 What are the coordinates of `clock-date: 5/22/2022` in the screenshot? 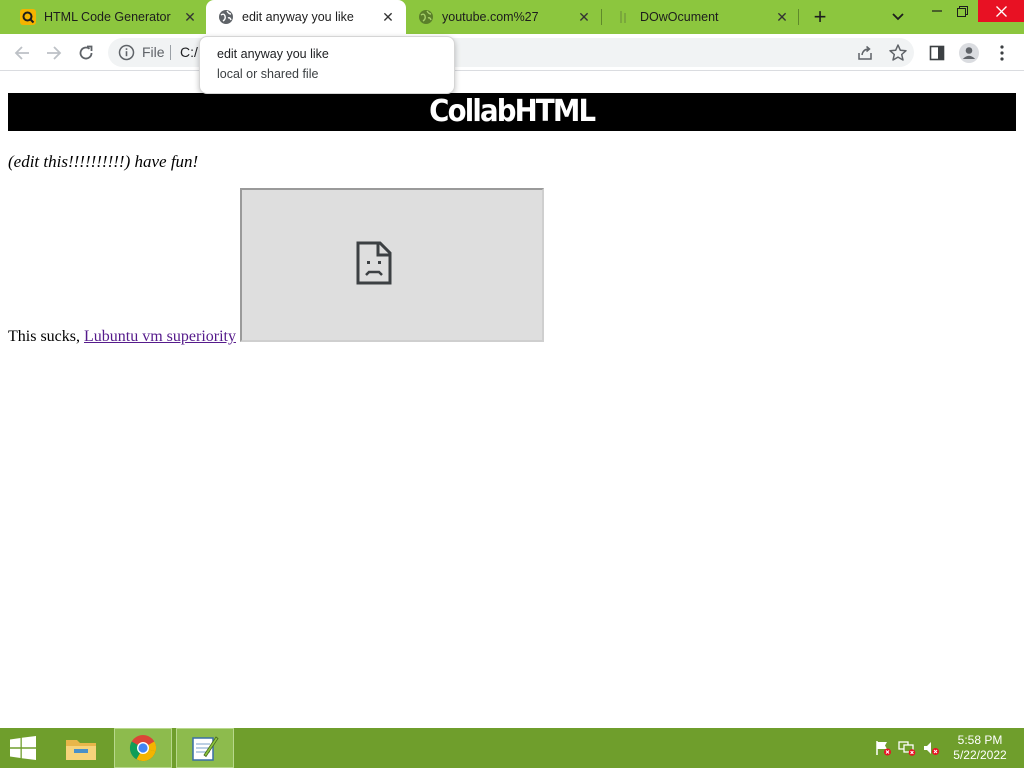 It's located at (980, 755).